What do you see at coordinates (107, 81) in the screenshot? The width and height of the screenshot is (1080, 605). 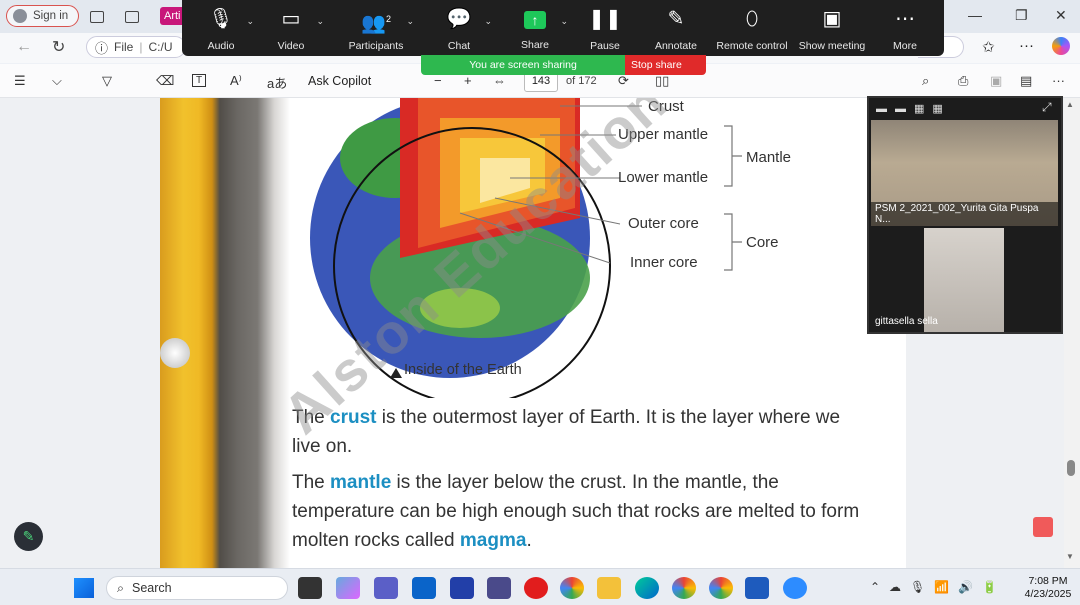 I see `draw-icon: ▽` at bounding box center [107, 81].